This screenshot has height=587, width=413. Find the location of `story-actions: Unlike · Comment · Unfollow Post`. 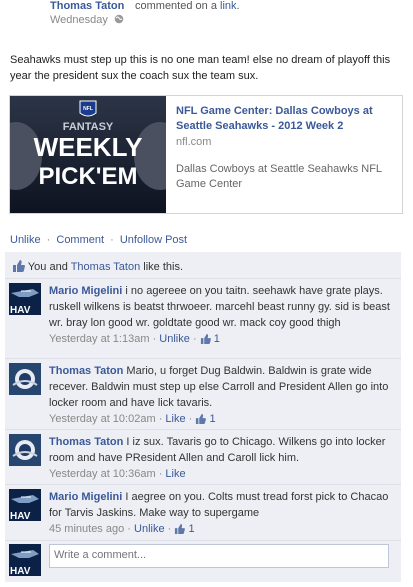

story-actions: Unlike · Comment · Unfollow Post is located at coordinates (98, 240).